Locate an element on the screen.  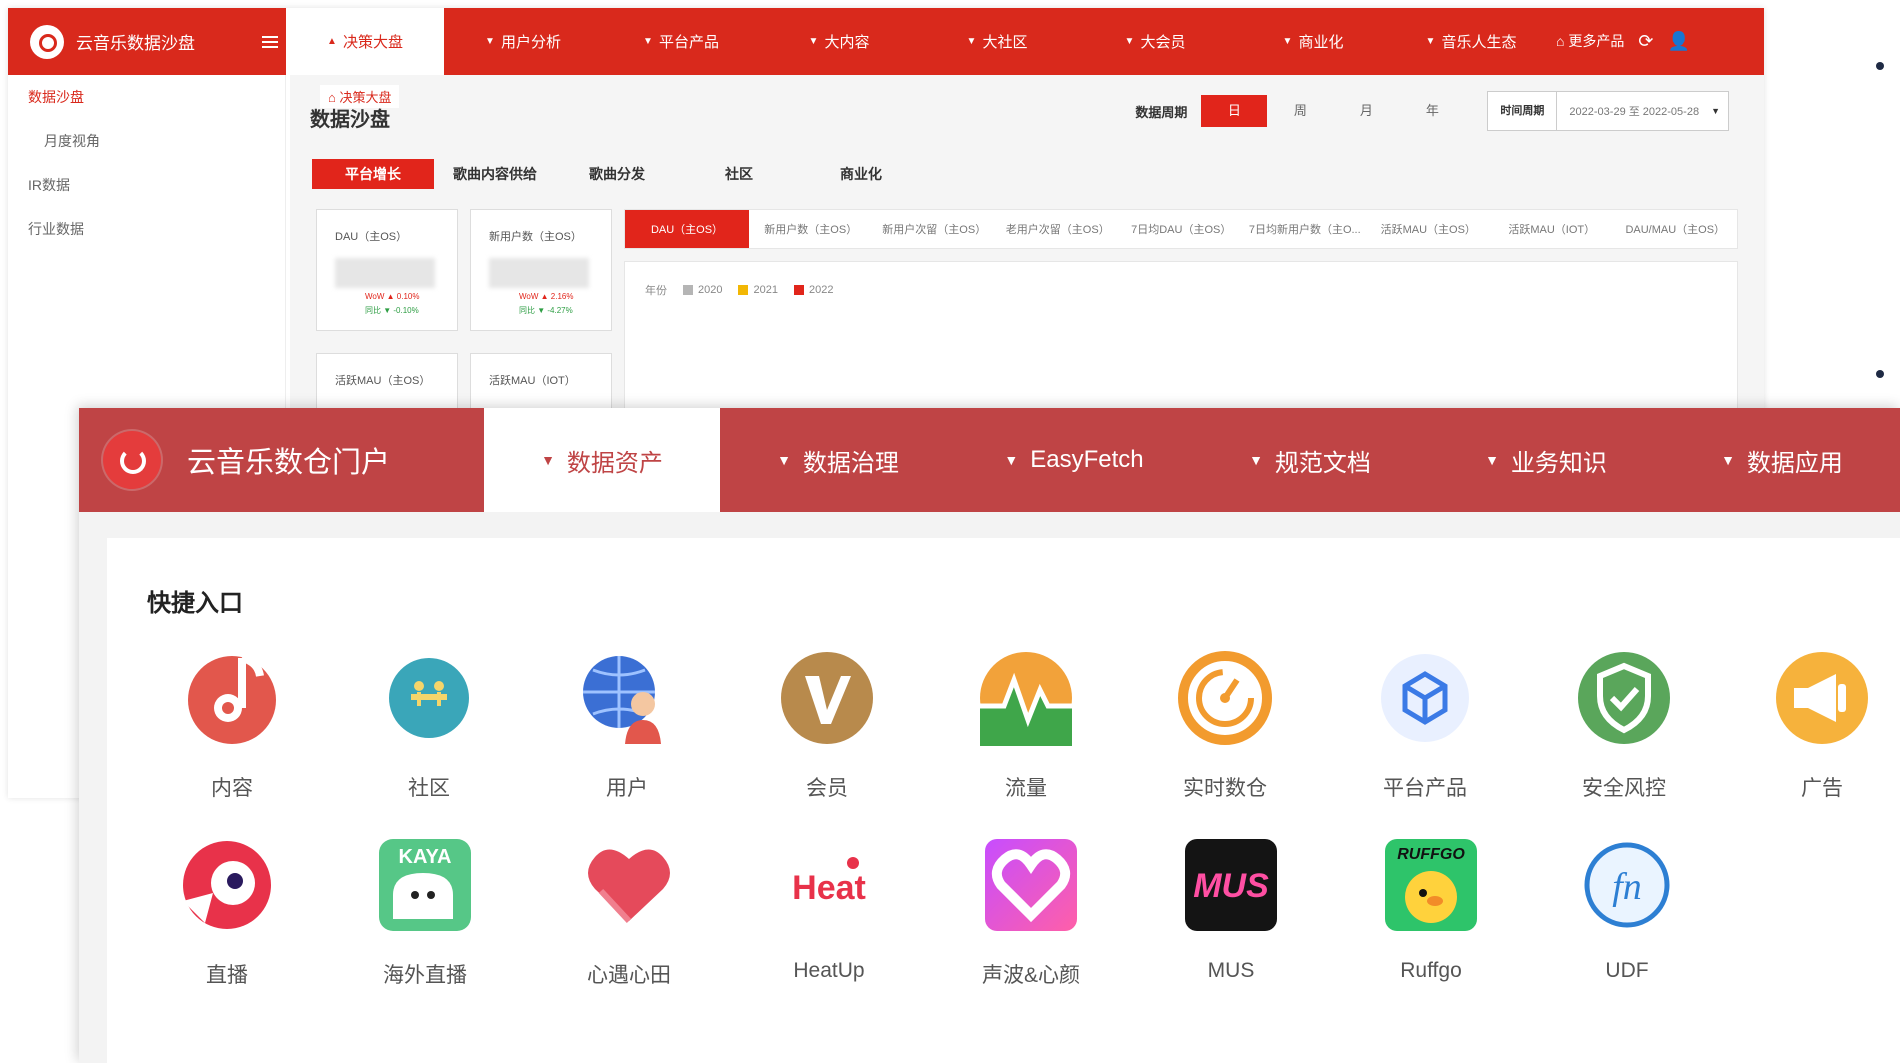
quick-entry-live: 直播 is located at coordinates (227, 912).